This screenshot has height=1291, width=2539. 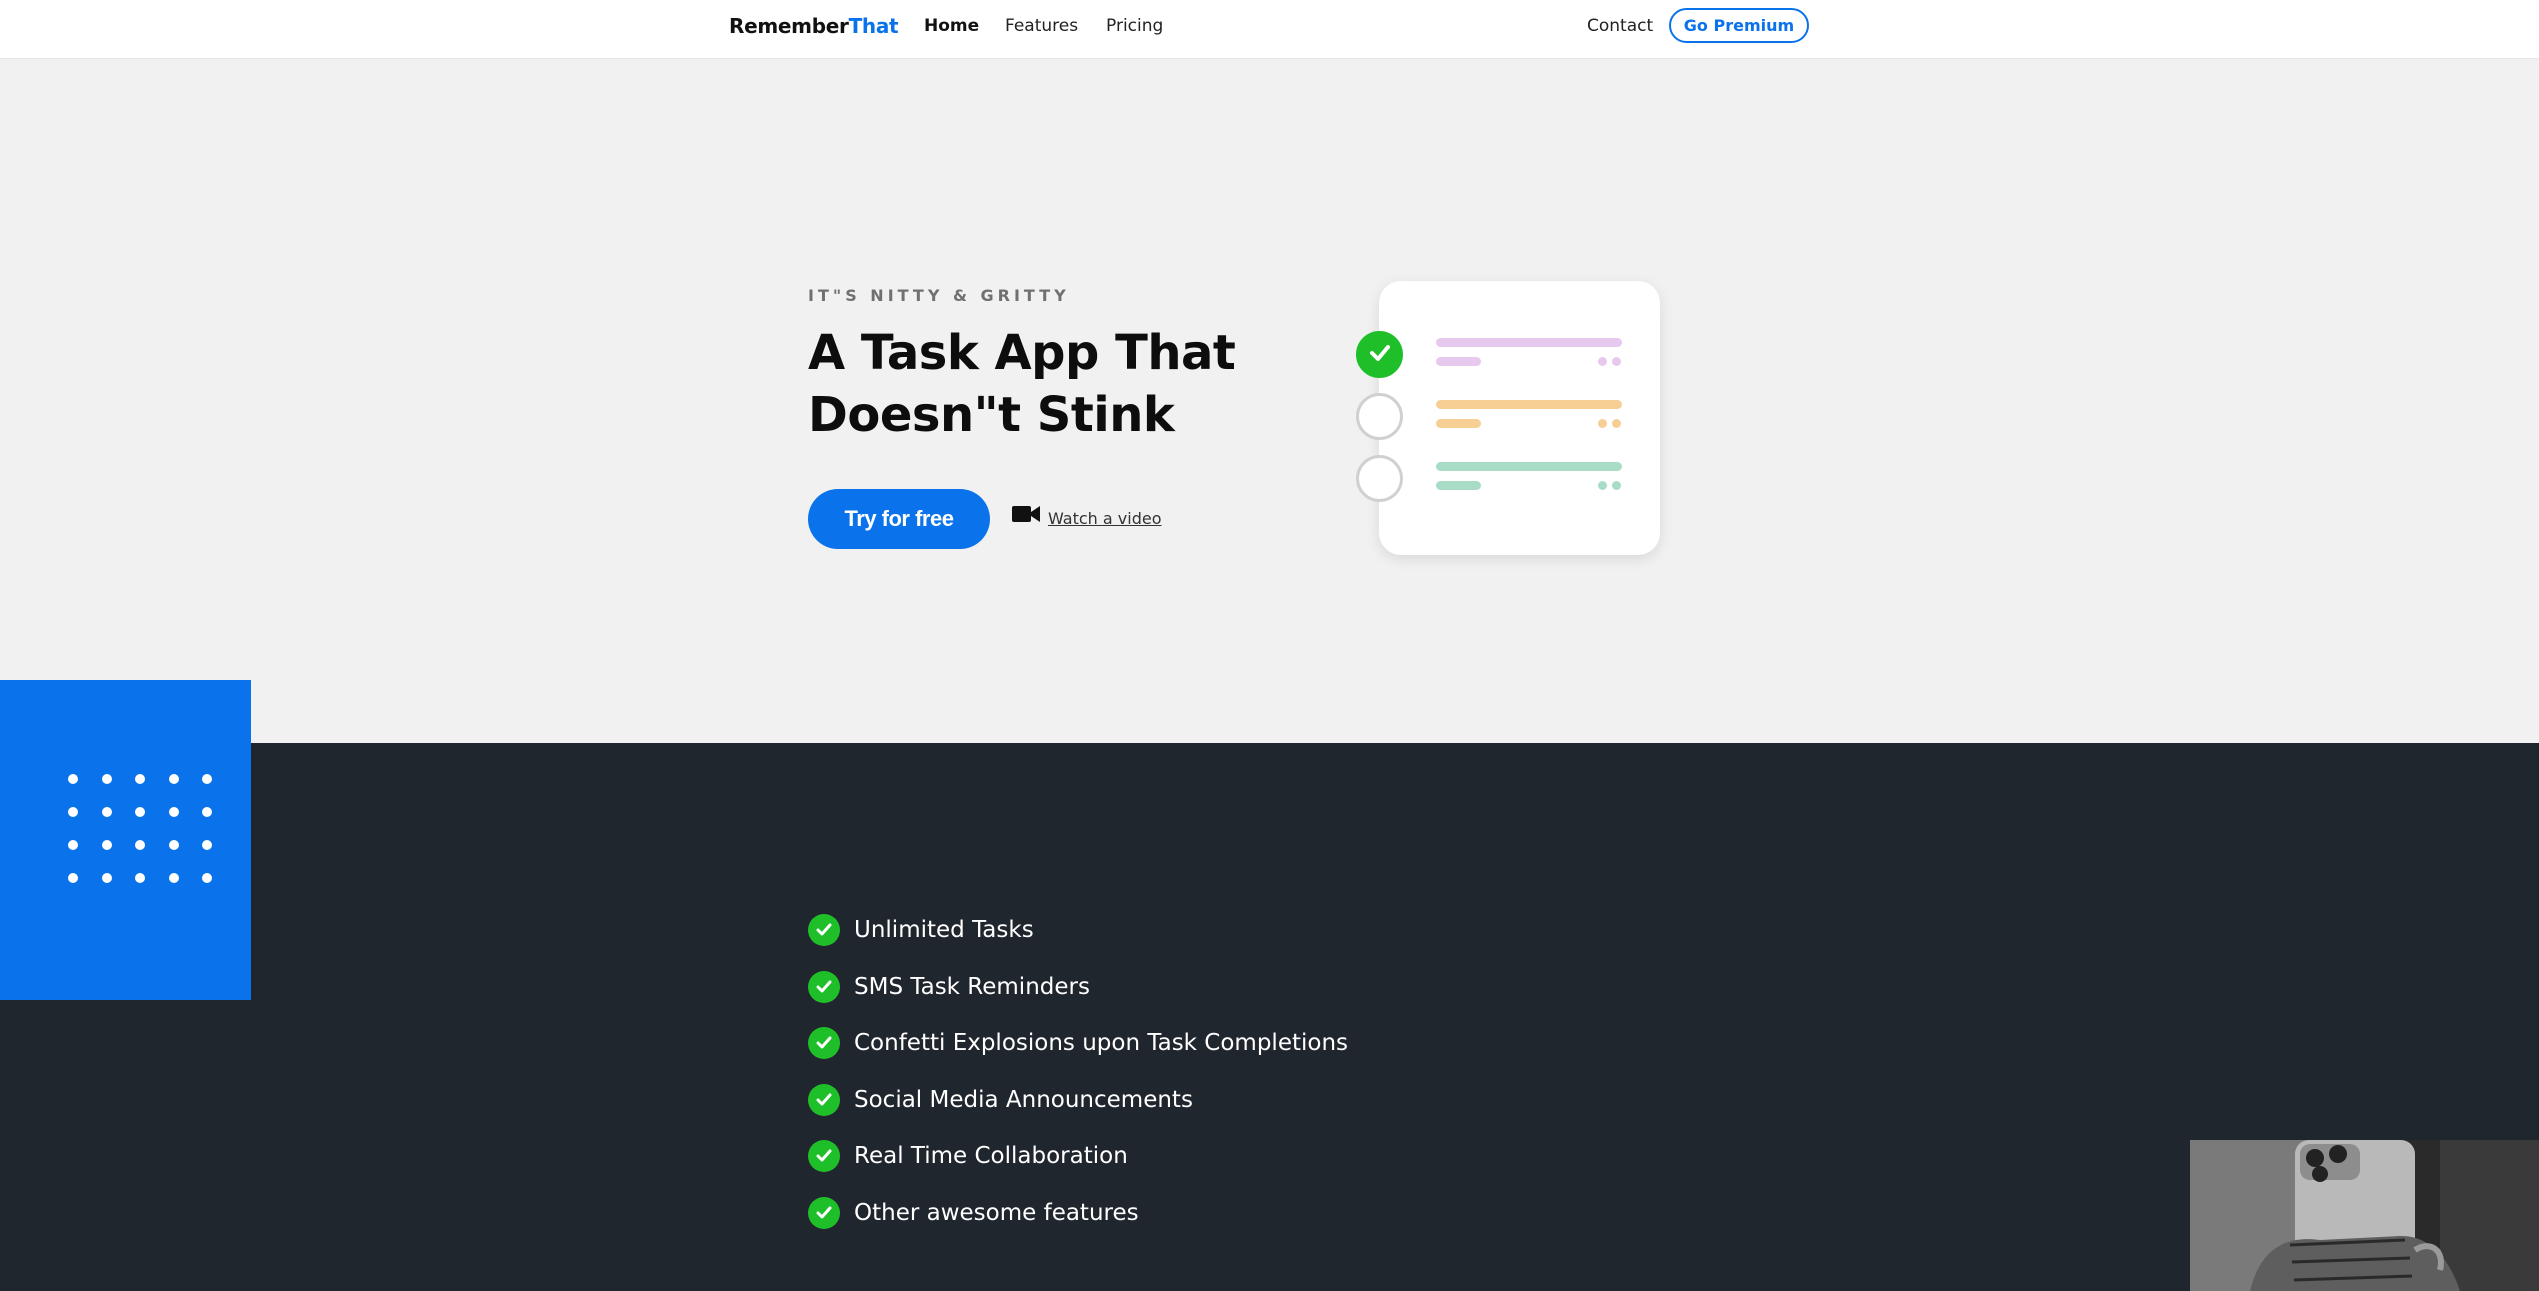 I want to click on check-icon, so click(x=1380, y=355).